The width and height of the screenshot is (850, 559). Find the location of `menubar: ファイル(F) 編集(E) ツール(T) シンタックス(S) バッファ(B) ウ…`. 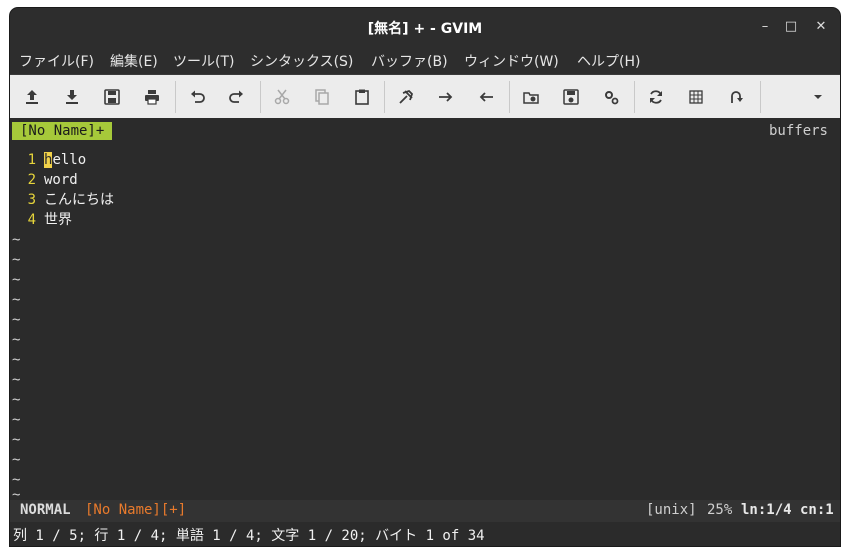

menubar: ファイル(F) 編集(E) ツール(T) シンタックス(S) バッファ(B) ウ… is located at coordinates (425, 60).